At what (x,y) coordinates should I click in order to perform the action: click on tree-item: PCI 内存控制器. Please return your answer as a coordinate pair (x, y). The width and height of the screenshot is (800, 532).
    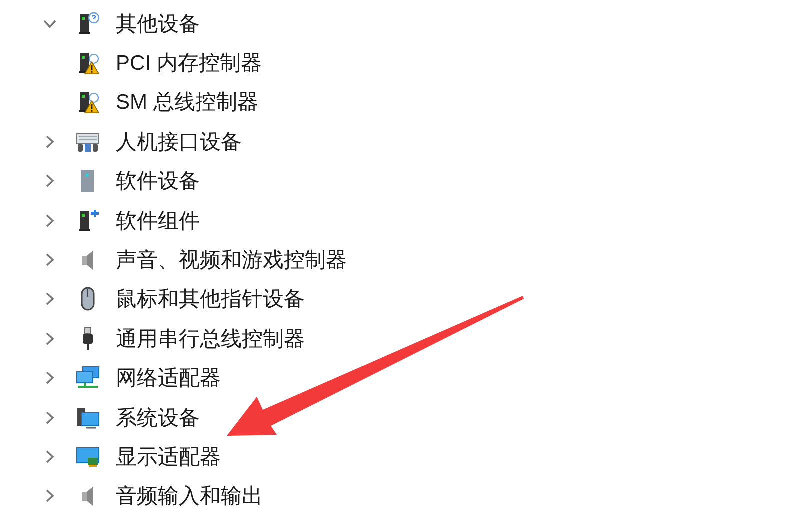
    Looking at the image, I should click on (189, 63).